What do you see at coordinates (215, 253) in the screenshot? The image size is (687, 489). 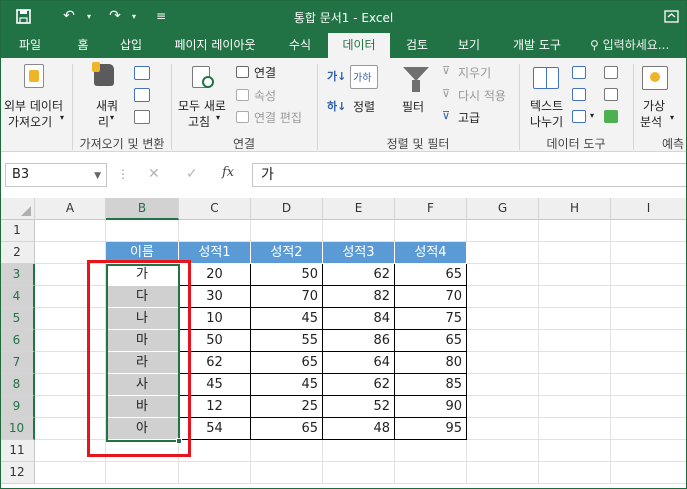 I see `table-header-cell: 성적1` at bounding box center [215, 253].